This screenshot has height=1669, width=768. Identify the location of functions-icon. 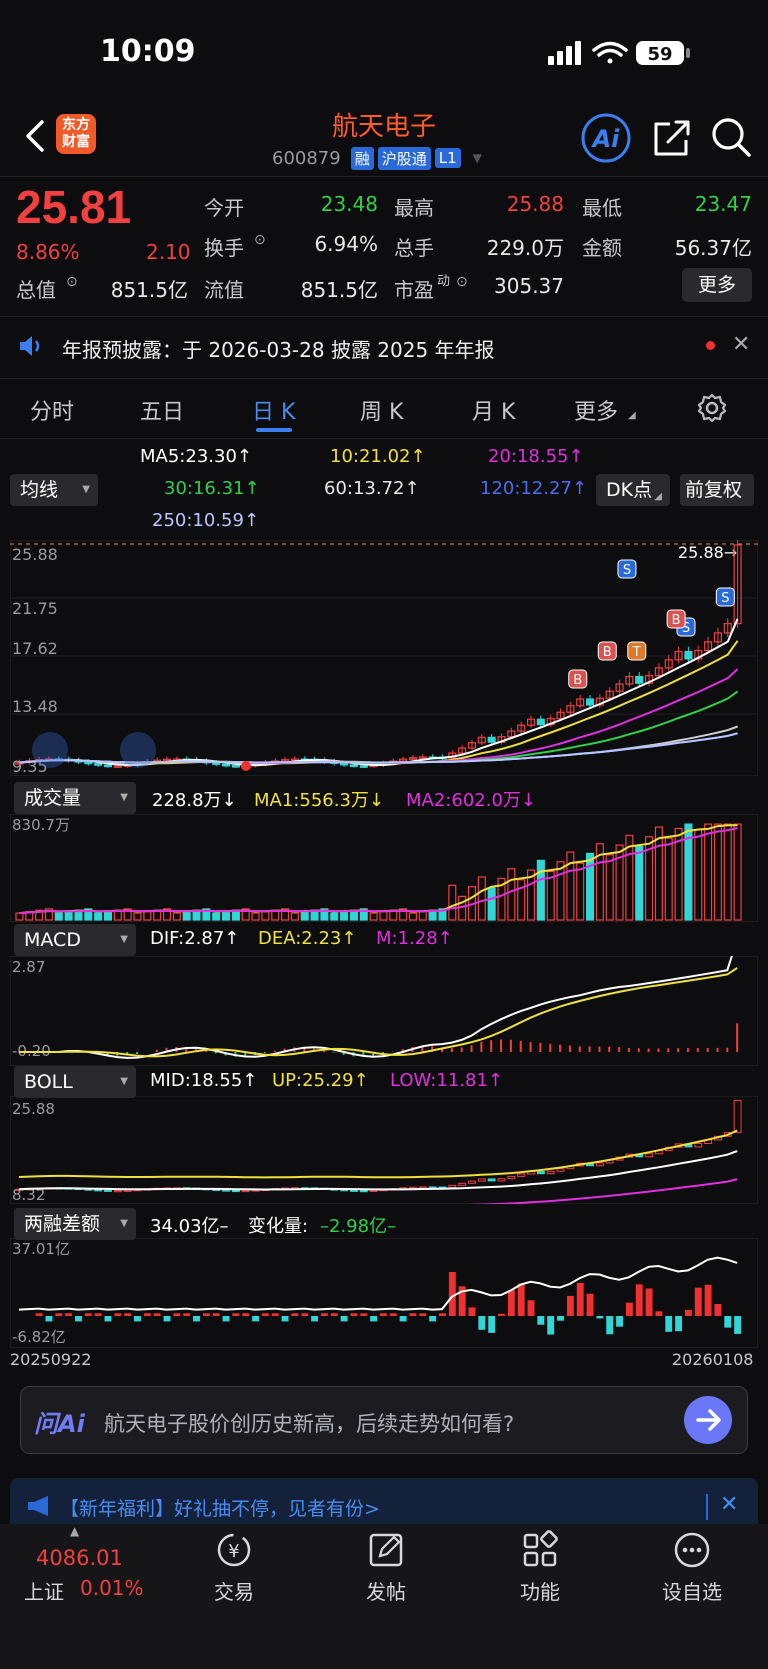
(540, 1550).